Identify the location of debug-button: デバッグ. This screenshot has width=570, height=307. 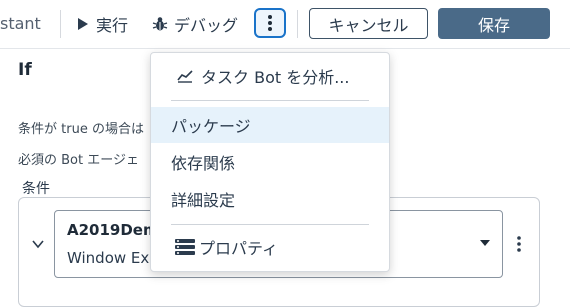
(195, 24).